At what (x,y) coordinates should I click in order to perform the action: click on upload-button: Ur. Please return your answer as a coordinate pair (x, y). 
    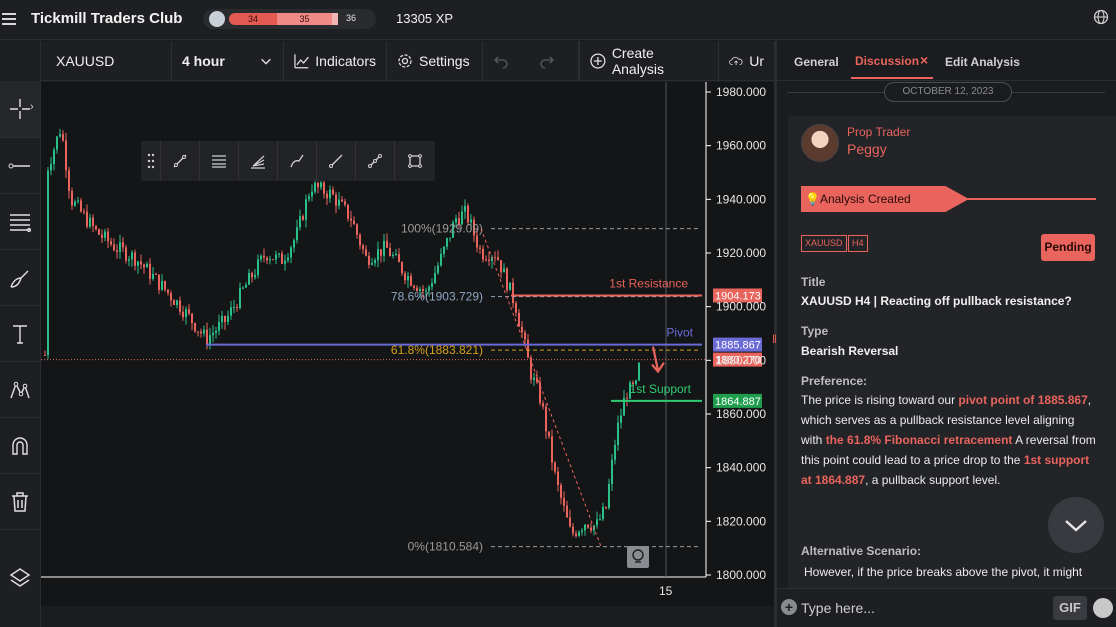
    Looking at the image, I should click on (746, 61).